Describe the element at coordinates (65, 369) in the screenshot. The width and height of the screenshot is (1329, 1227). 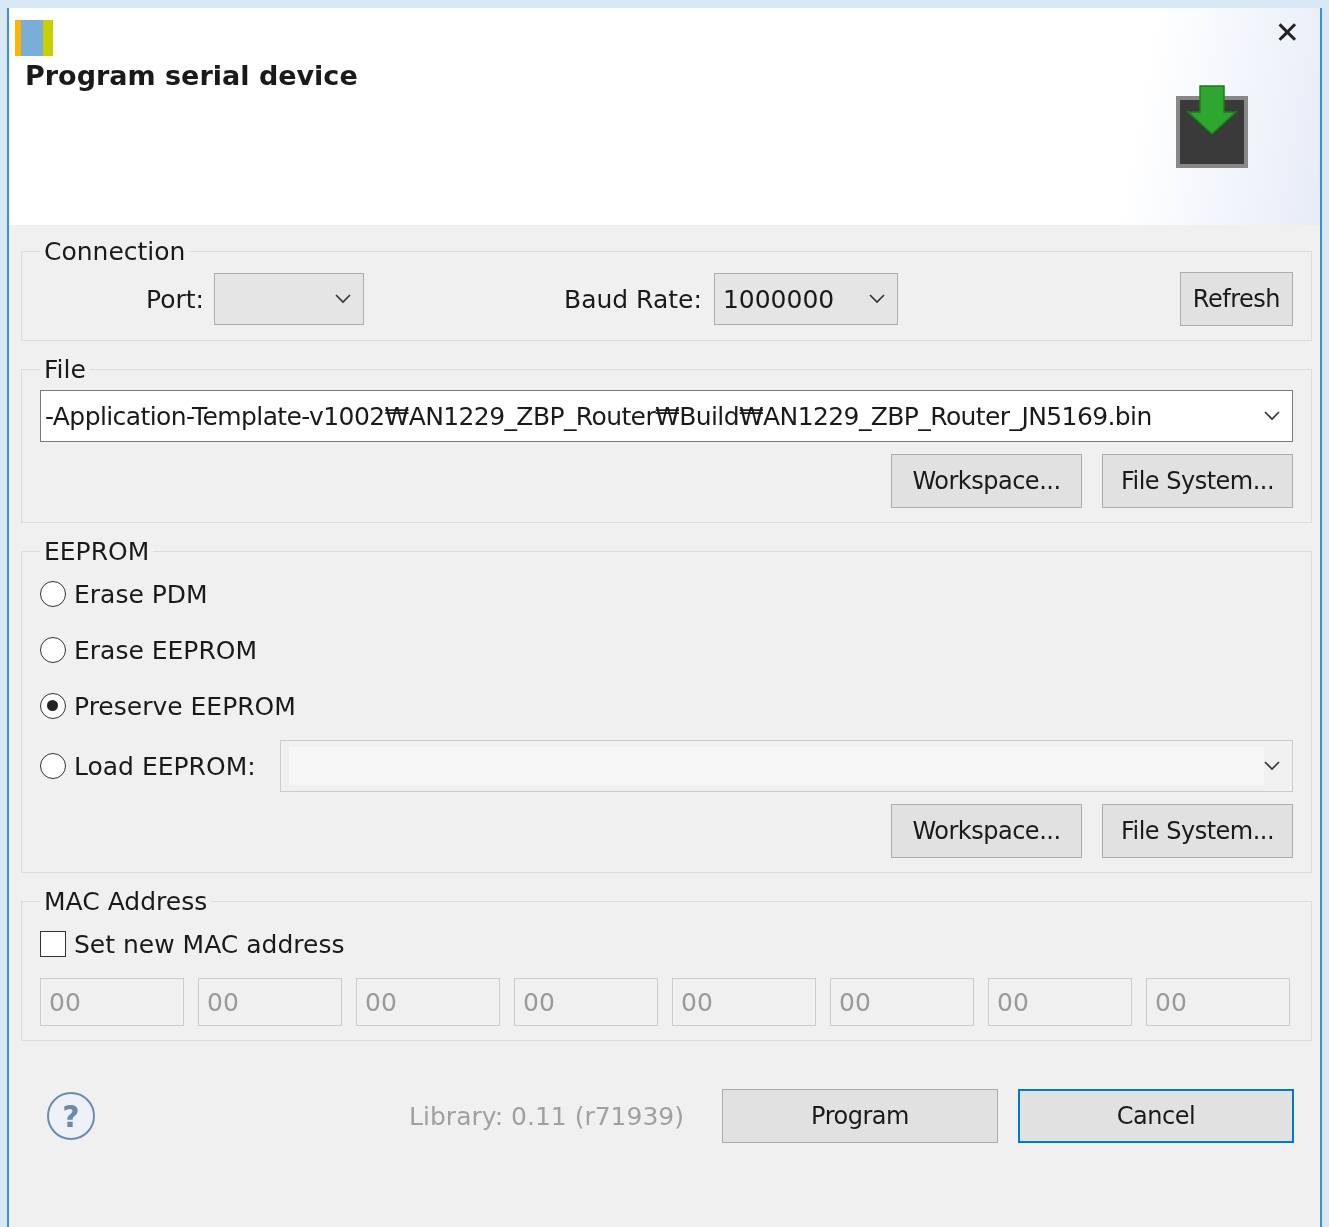
I see `group-label: File` at that location.